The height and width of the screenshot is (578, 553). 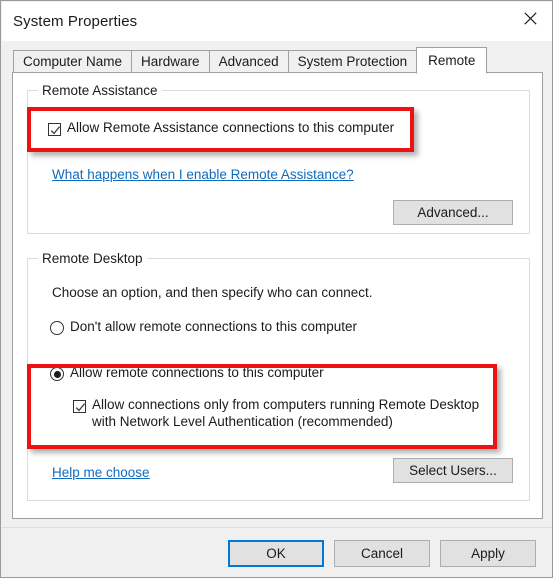 I want to click on window-title: System Properties, so click(x=75, y=21).